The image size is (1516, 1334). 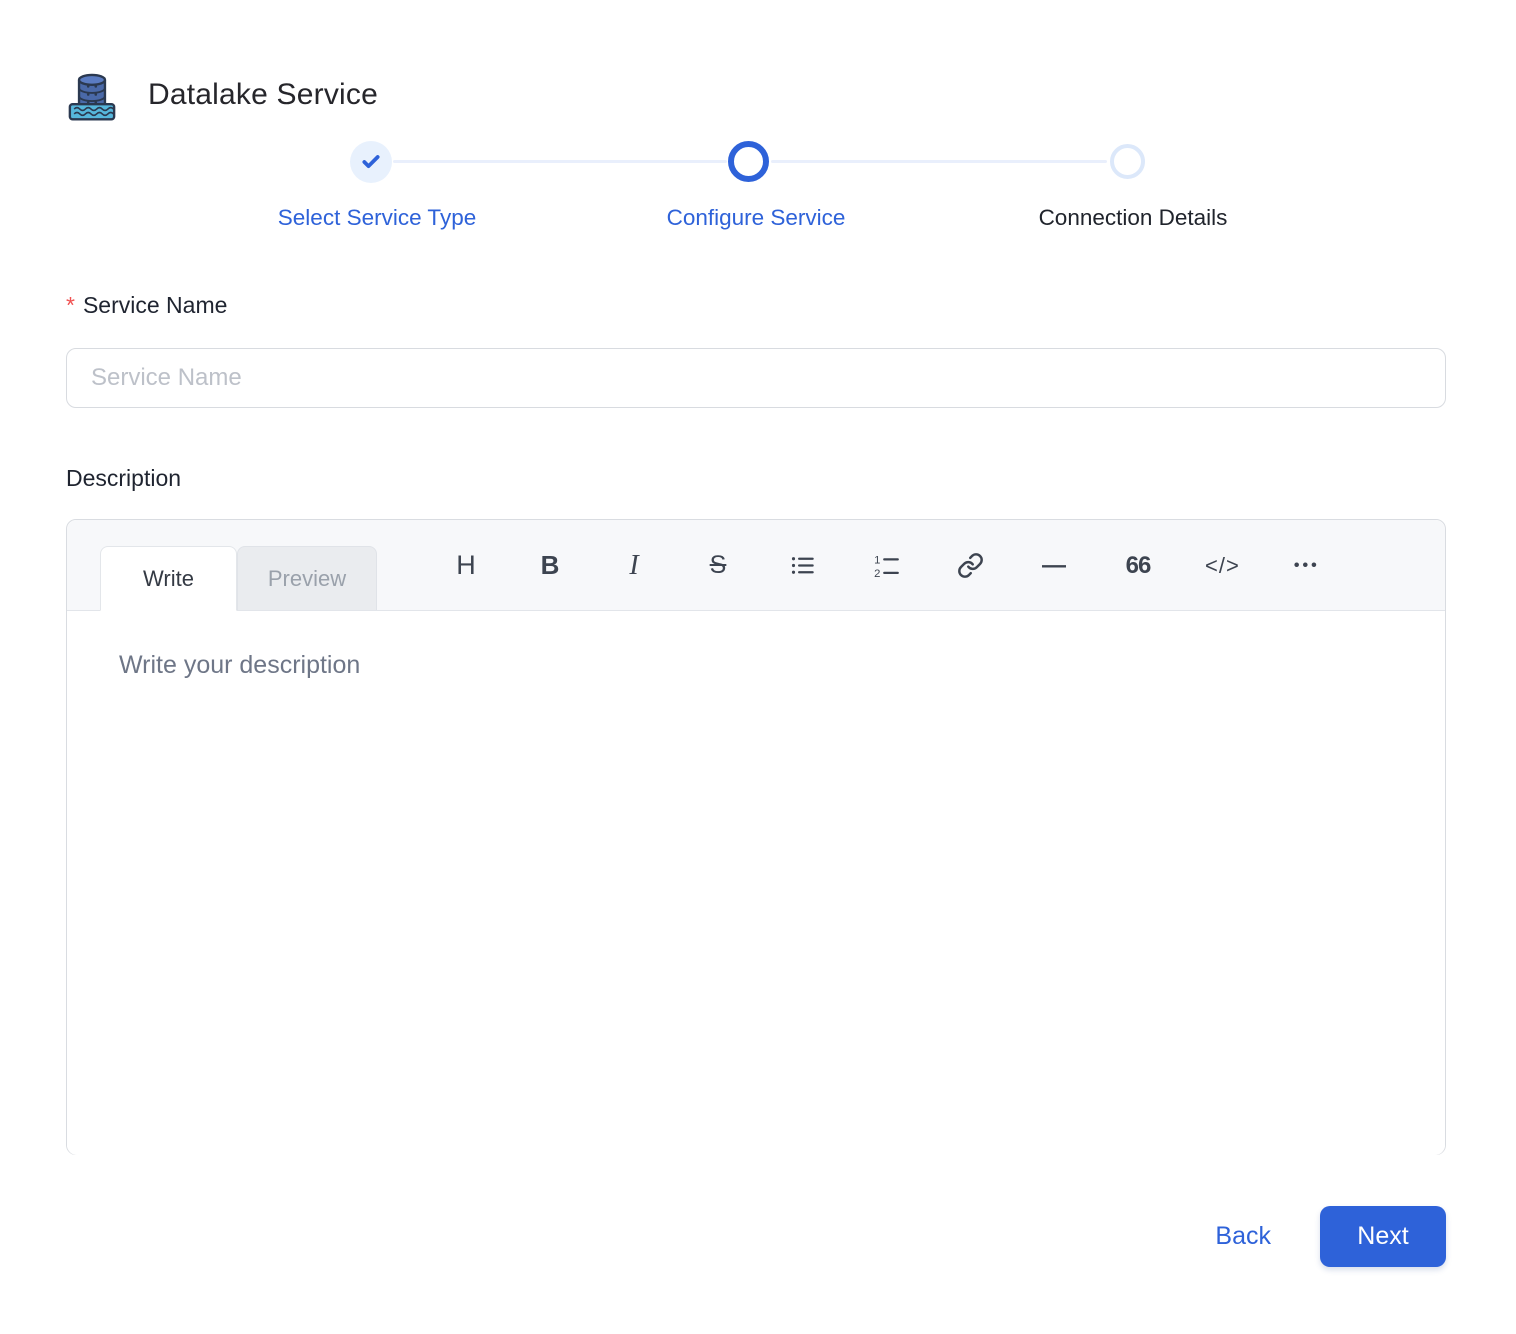 I want to click on step-label-select-service-type: Select Service Type, so click(x=377, y=217).